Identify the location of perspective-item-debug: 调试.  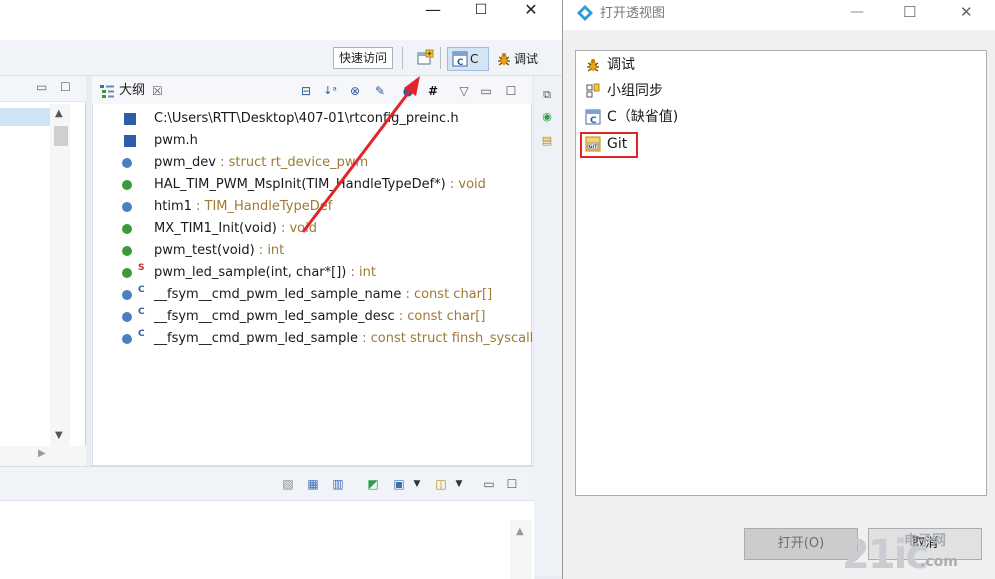
(610, 65).